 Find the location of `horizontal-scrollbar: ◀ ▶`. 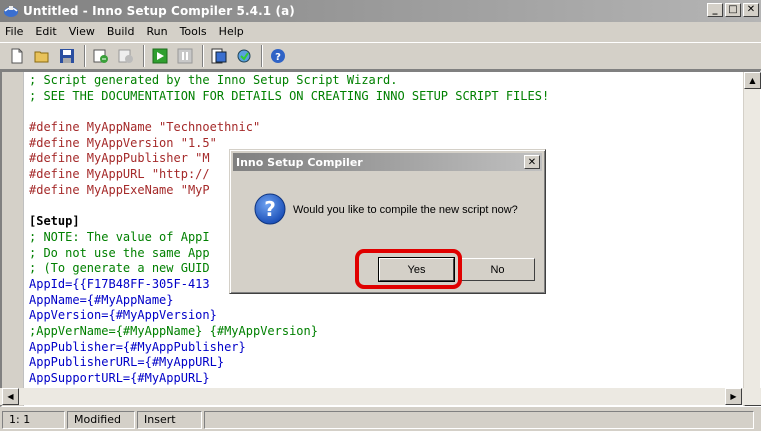

horizontal-scrollbar: ◀ ▶ is located at coordinates (380, 396).